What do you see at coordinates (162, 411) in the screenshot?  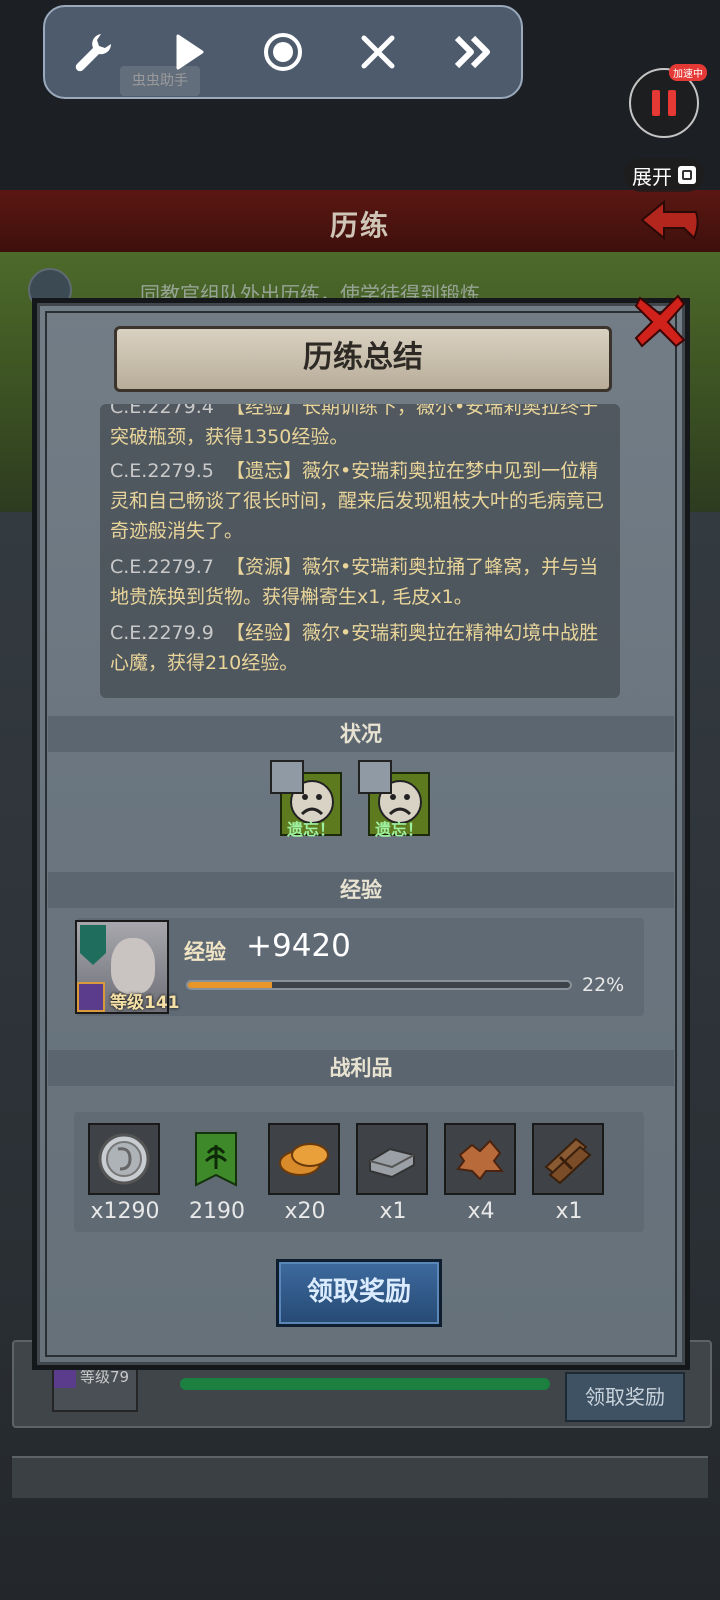 I see `log-date: C.E.2279.4` at bounding box center [162, 411].